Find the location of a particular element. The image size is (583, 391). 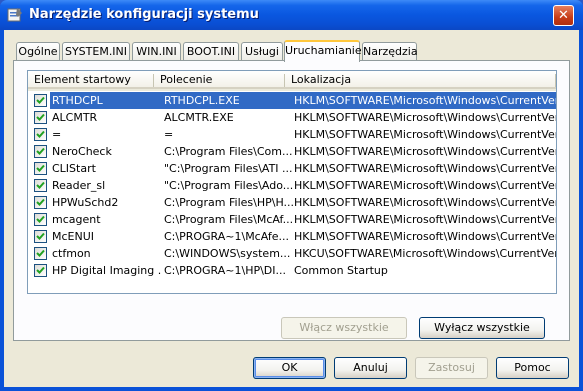

startup-item-name: McENUI is located at coordinates (73, 236).